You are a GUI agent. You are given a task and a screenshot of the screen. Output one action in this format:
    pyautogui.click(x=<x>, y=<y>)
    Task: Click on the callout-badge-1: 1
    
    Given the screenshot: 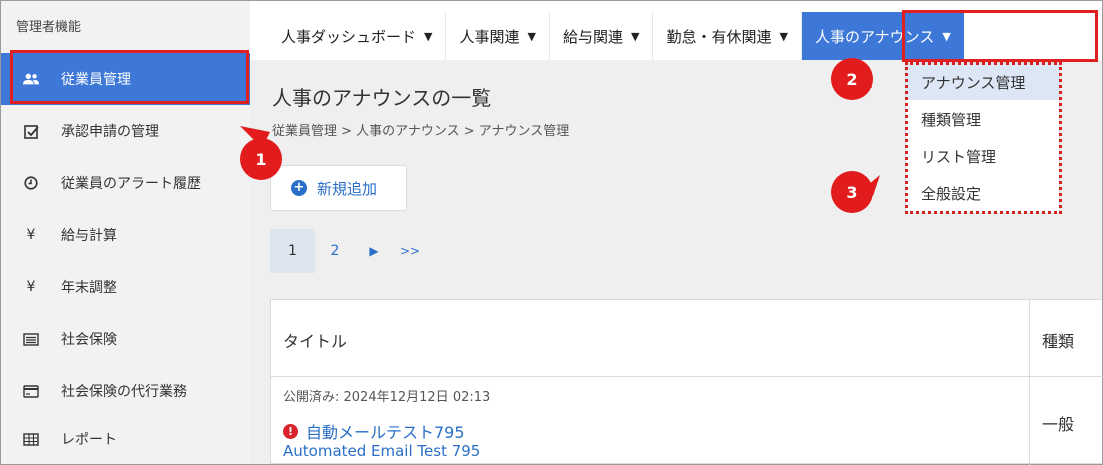 What is the action you would take?
    pyautogui.click(x=261, y=159)
    